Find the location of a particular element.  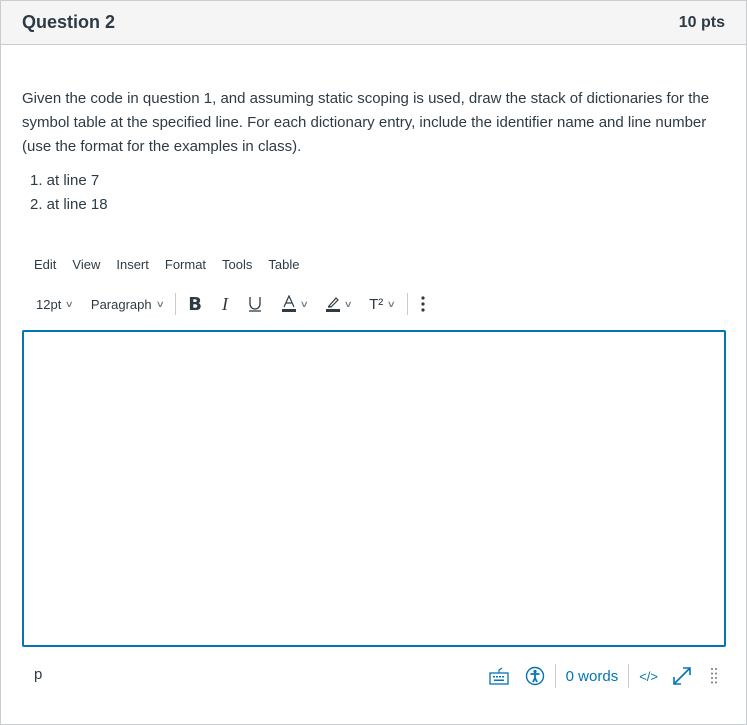

underline-icon is located at coordinates (254, 304).